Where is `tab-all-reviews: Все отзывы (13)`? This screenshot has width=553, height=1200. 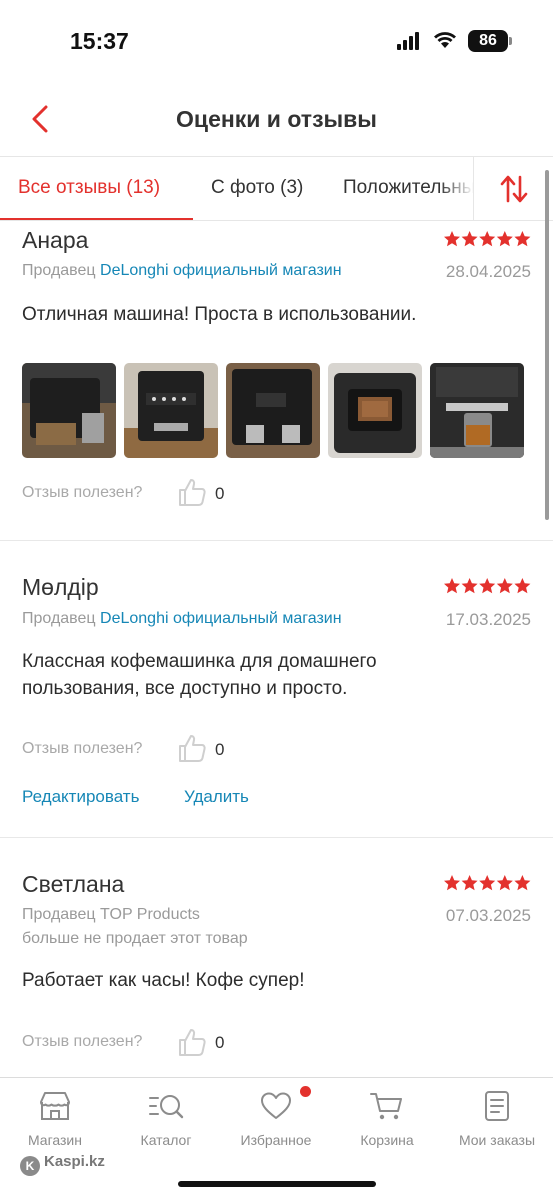 tab-all-reviews: Все отзывы (13) is located at coordinates (89, 188).